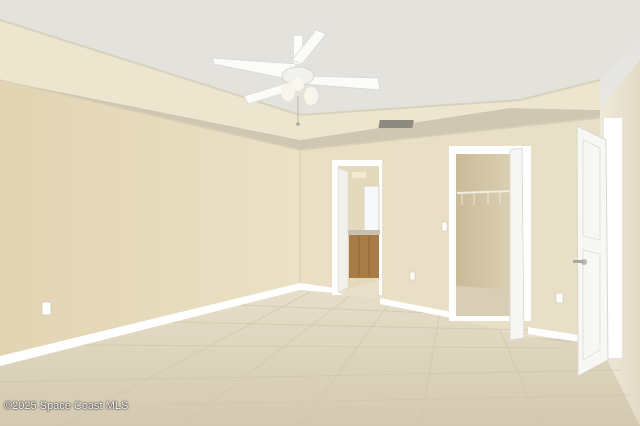 The width and height of the screenshot is (640, 426). Describe the element at coordinates (396, 124) in the screenshot. I see `ac-vent` at that location.